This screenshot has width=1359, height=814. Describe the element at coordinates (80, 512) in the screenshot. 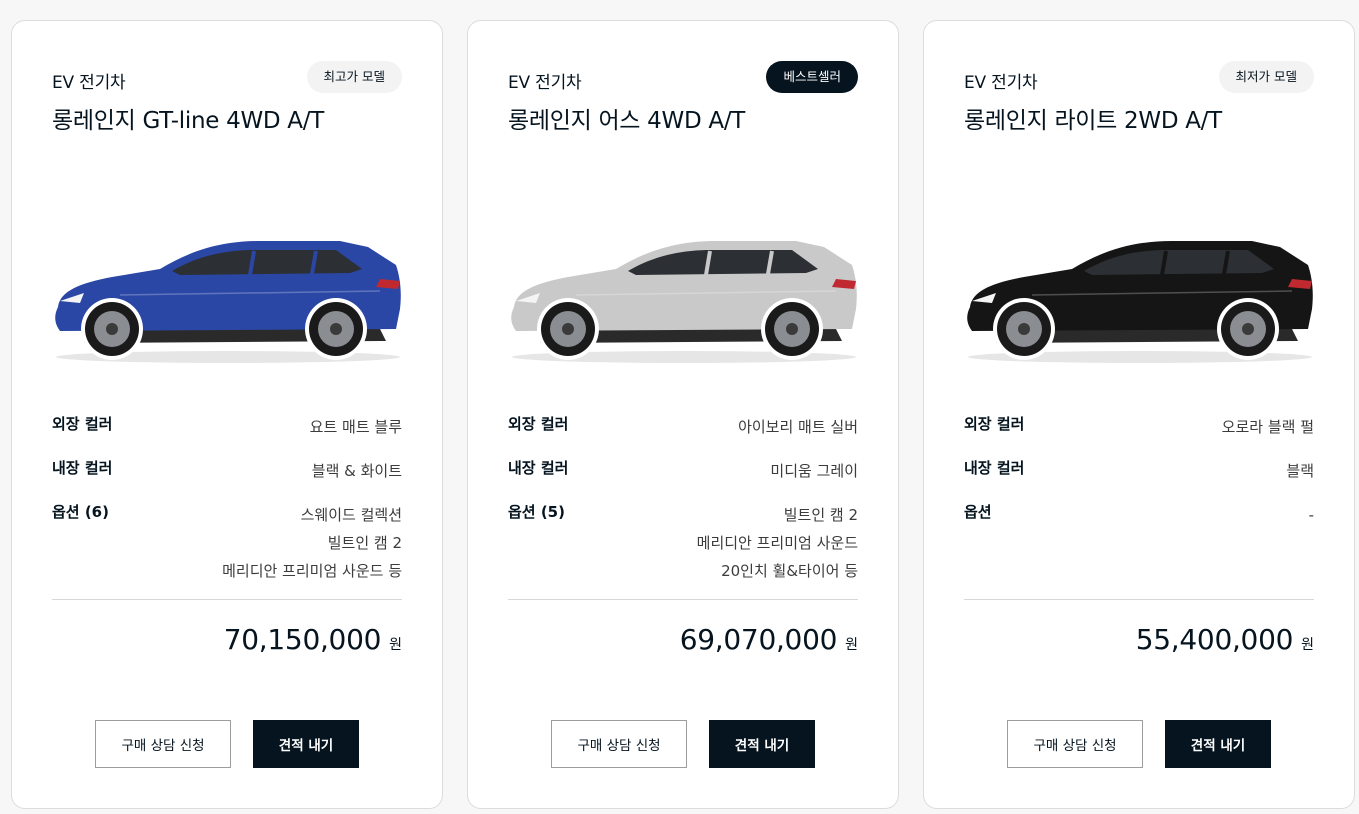

I see `spec-label: 옵션 (6)` at that location.